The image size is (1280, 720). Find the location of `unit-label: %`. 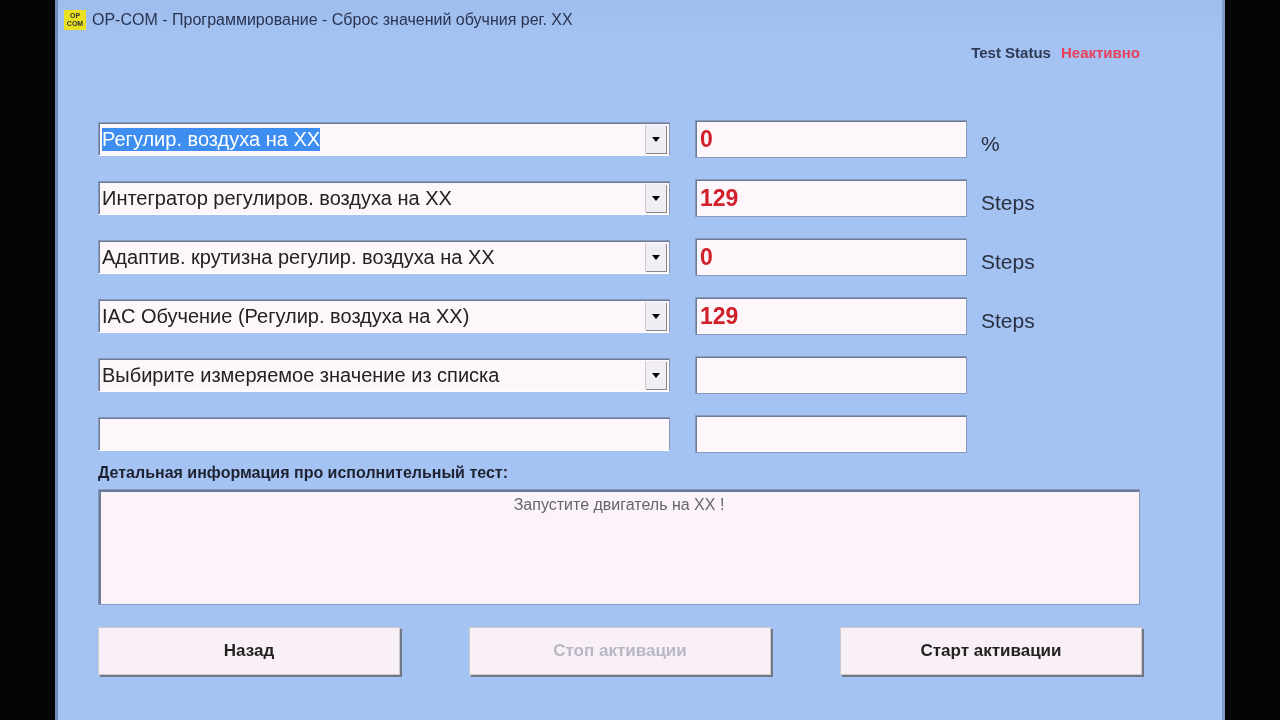

unit-label: % is located at coordinates (990, 144).